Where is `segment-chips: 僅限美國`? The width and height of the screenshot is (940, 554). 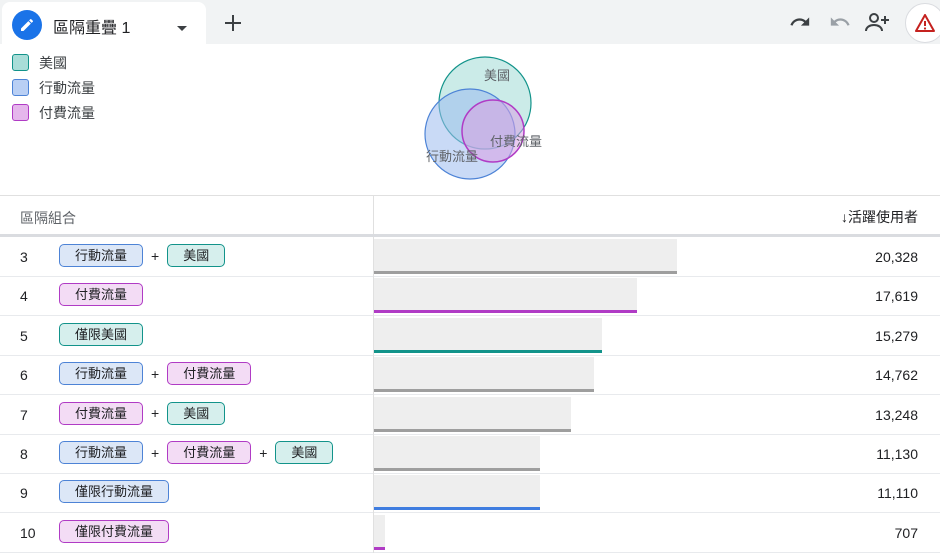 segment-chips: 僅限美國 is located at coordinates (101, 334).